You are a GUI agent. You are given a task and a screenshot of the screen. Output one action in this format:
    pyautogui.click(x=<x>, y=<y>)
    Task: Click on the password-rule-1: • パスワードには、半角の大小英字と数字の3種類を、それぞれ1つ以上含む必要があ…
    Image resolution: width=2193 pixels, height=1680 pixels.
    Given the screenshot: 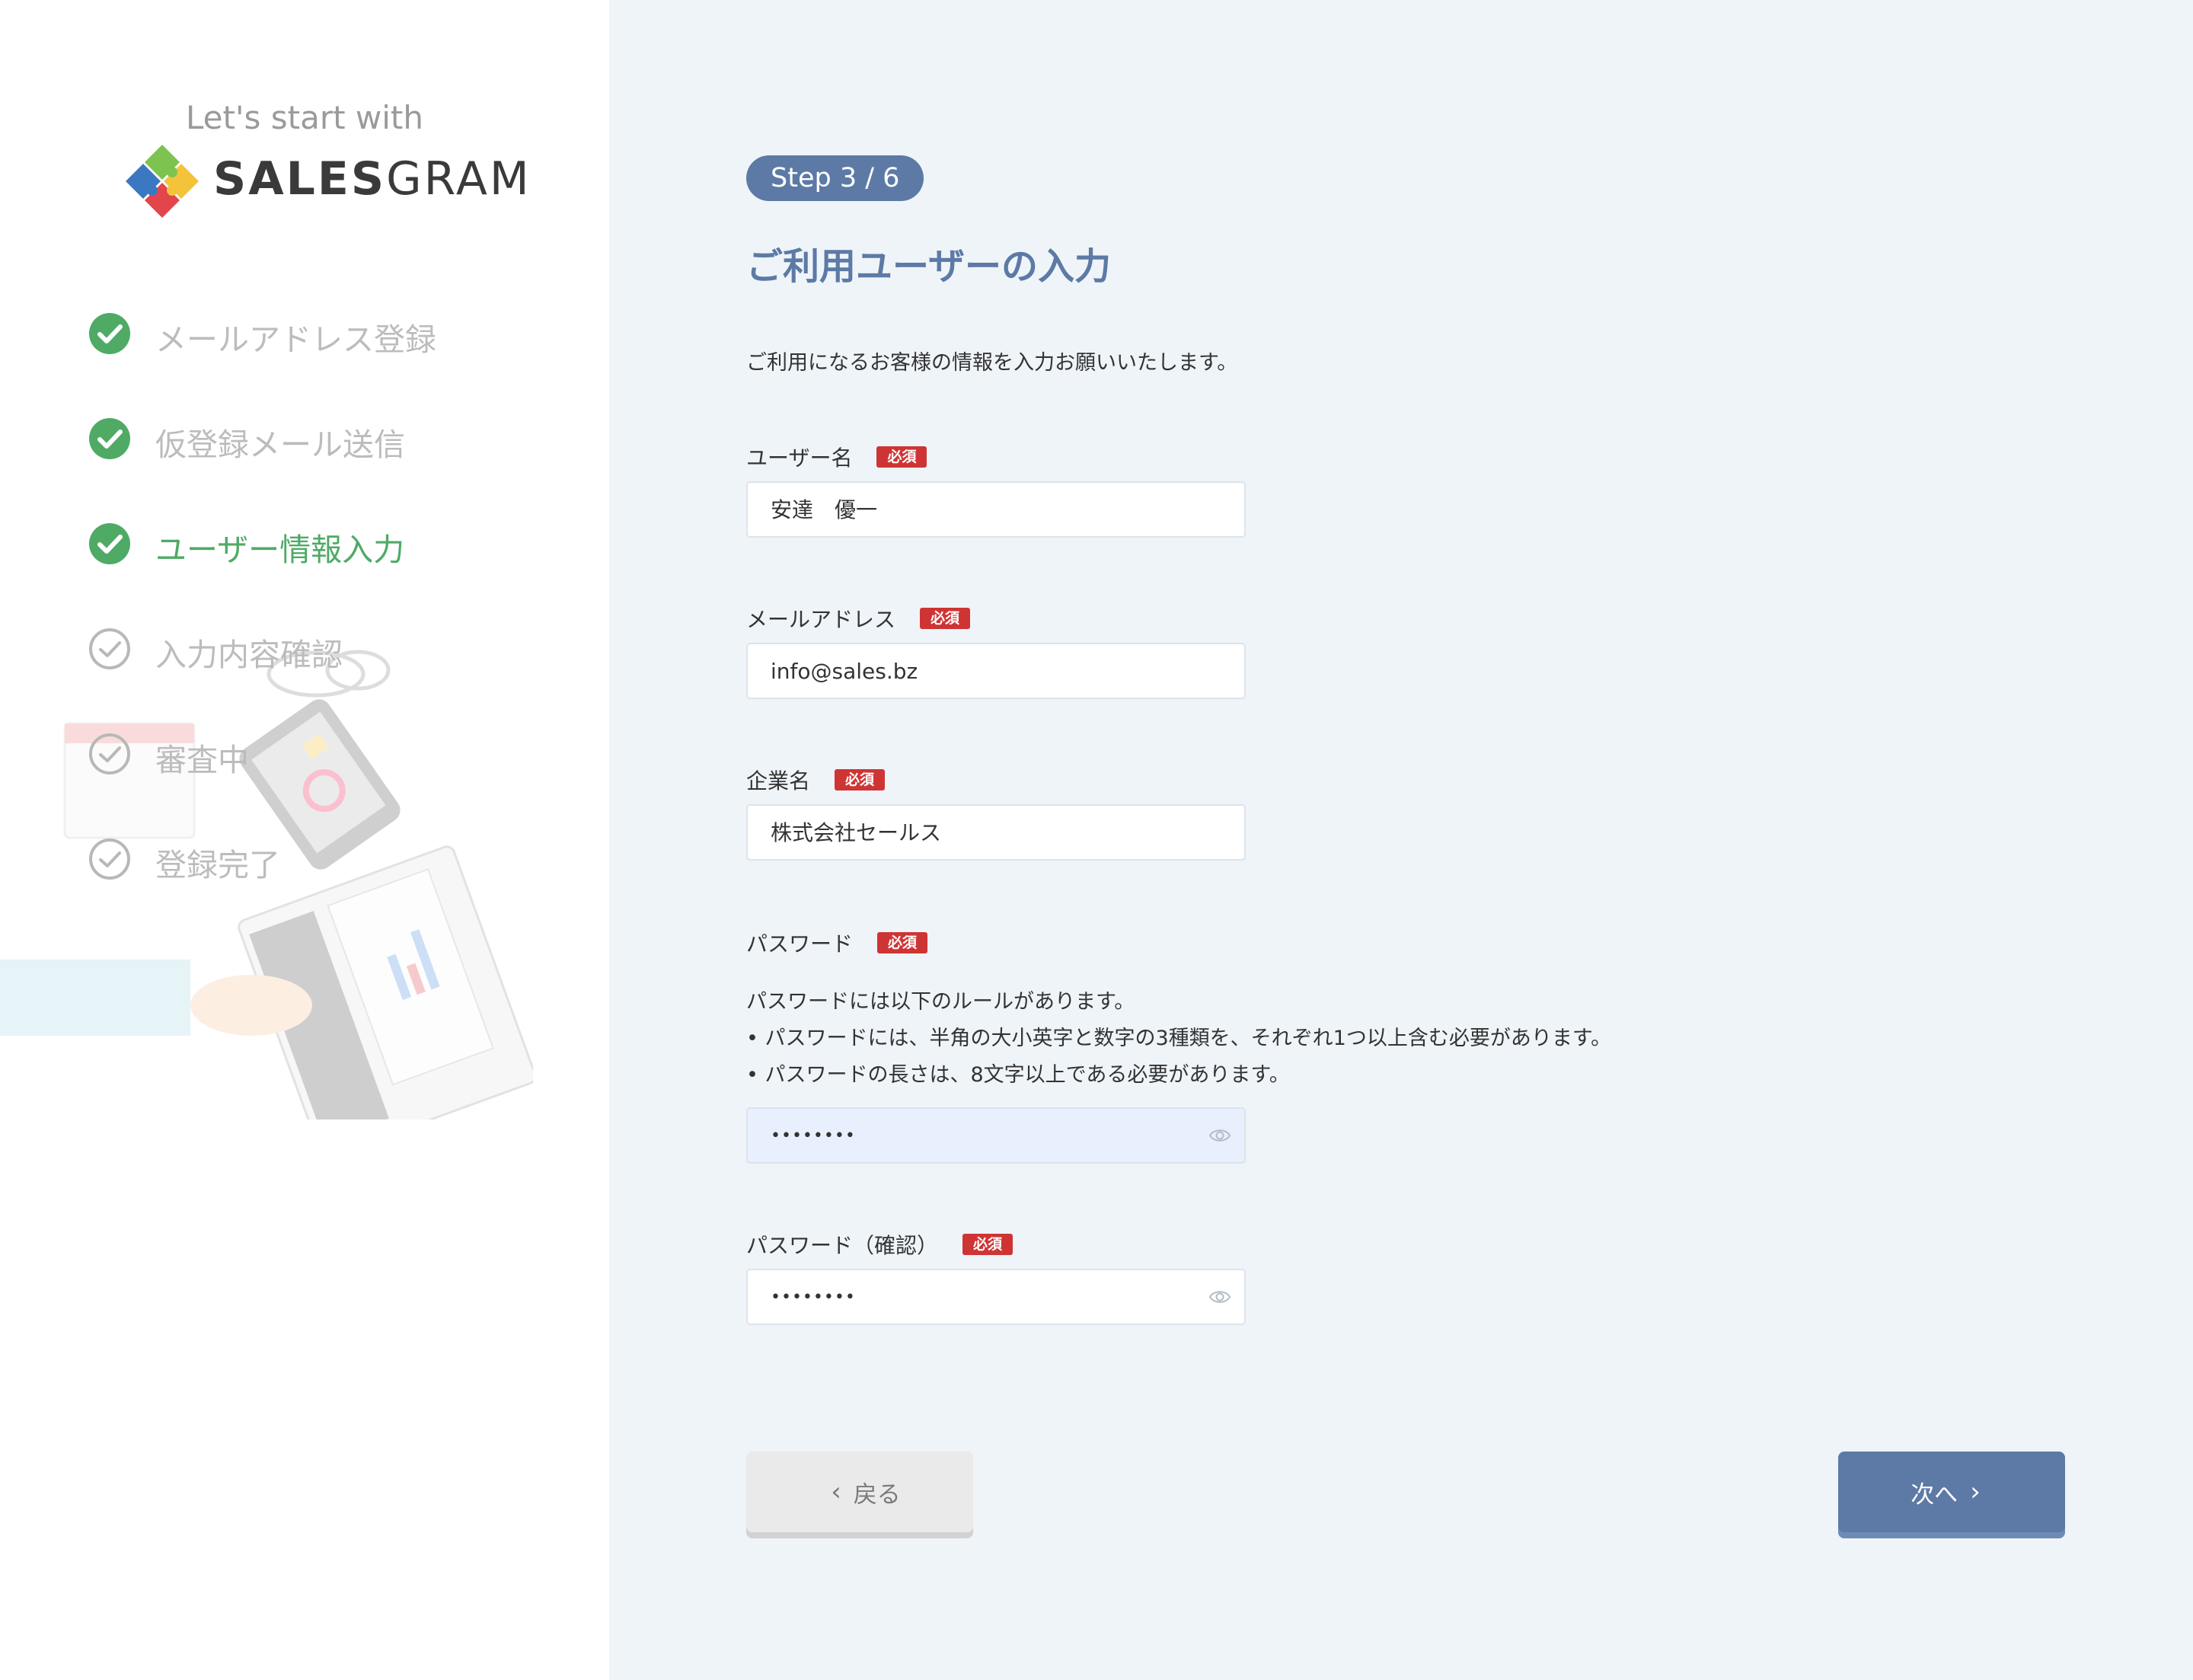 What is the action you would take?
    pyautogui.click(x=1179, y=1038)
    